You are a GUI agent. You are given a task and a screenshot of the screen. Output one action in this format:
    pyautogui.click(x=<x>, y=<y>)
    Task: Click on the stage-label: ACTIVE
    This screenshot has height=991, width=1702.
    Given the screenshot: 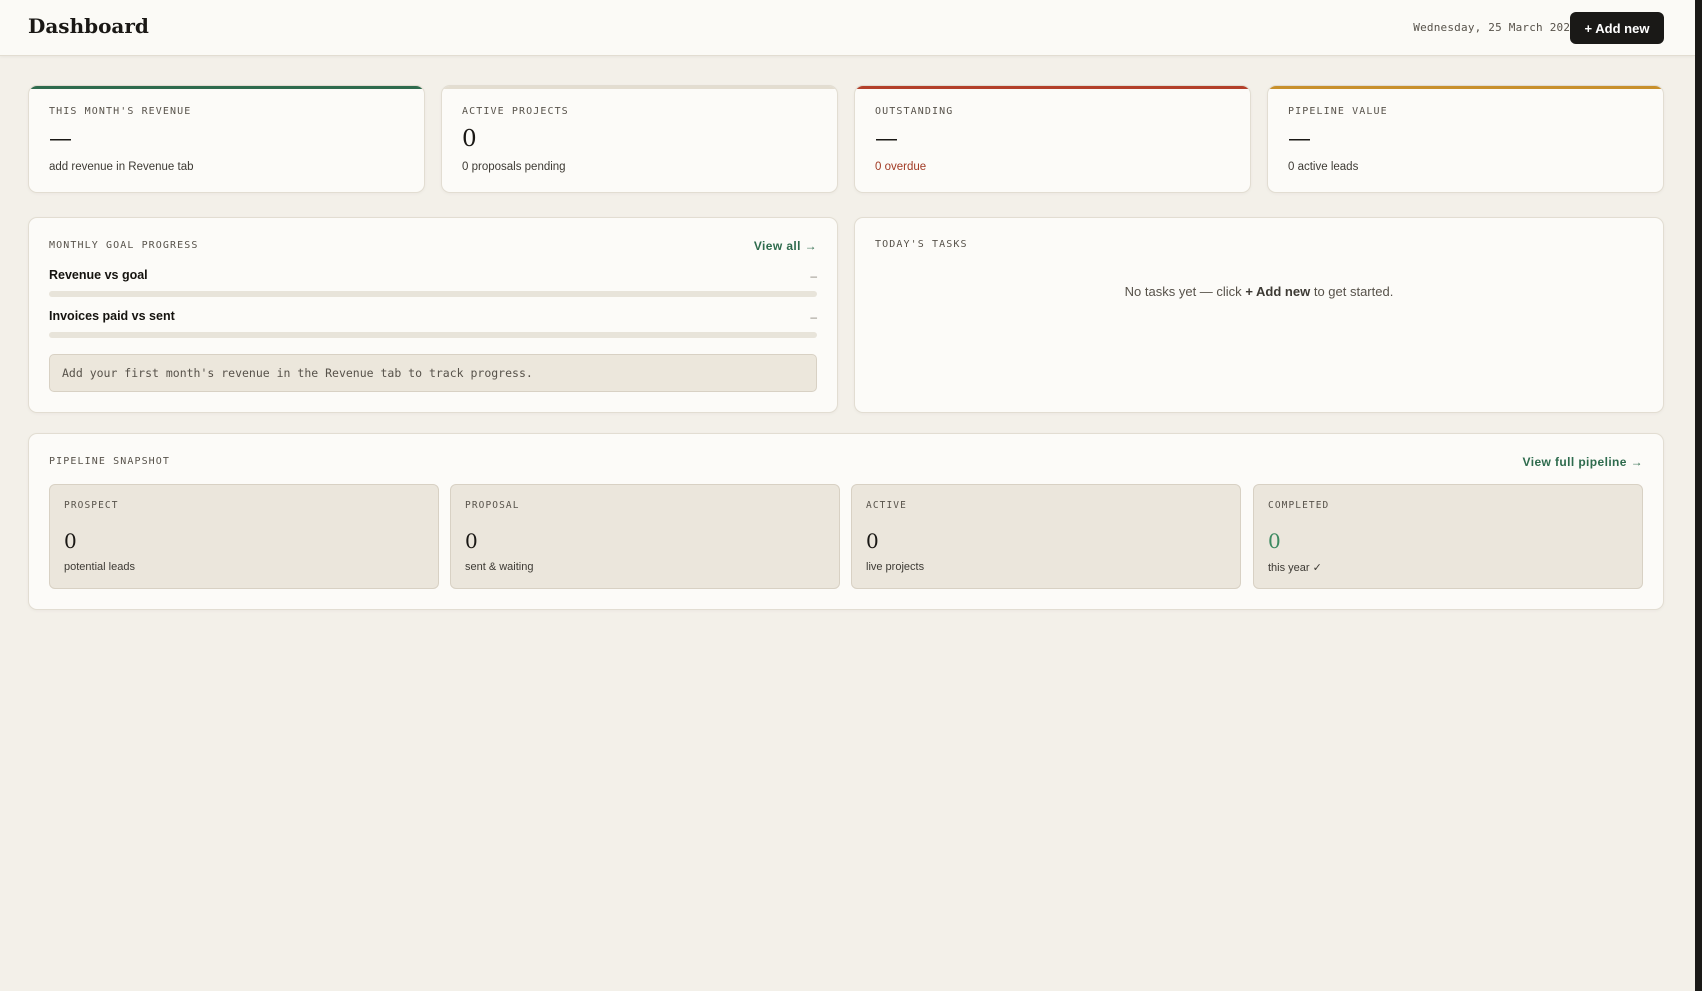 What is the action you would take?
    pyautogui.click(x=886, y=505)
    